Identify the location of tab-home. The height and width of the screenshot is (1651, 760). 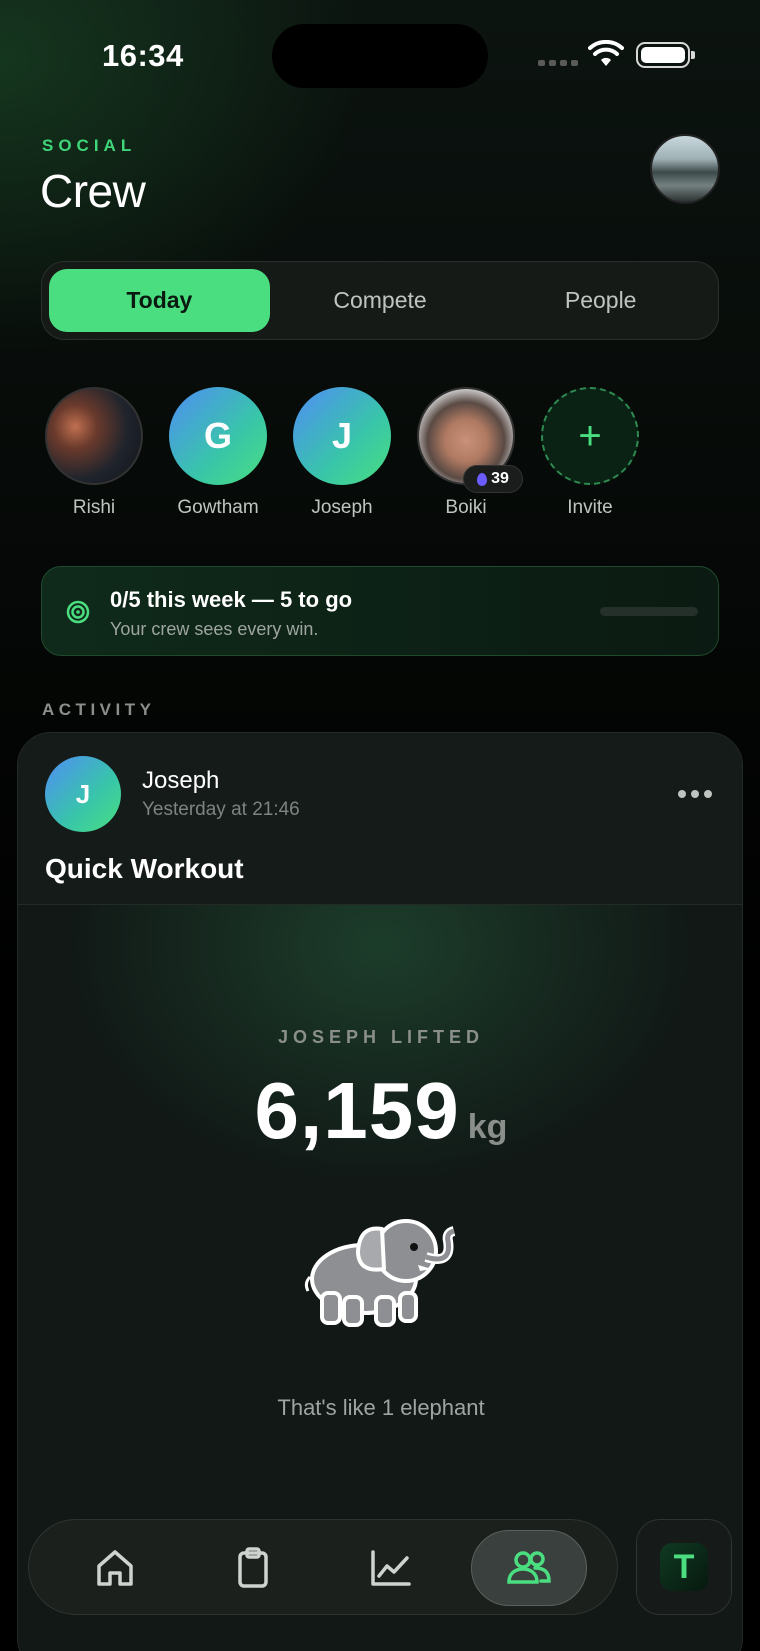
(115, 1568).